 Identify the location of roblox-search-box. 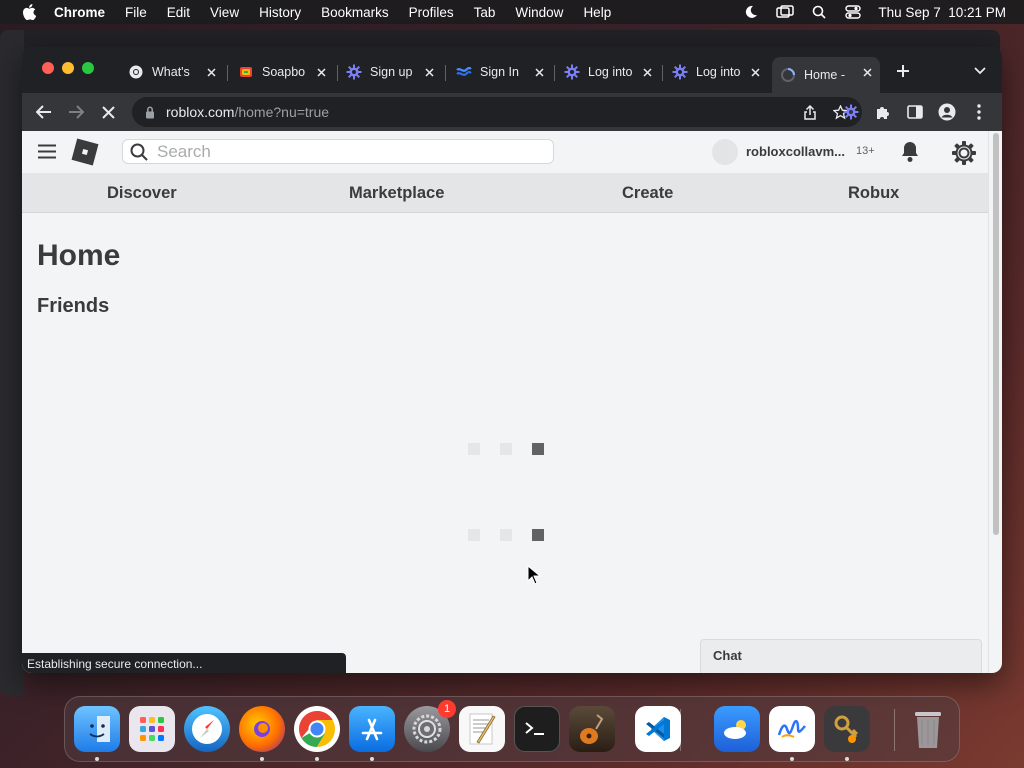
(338, 151).